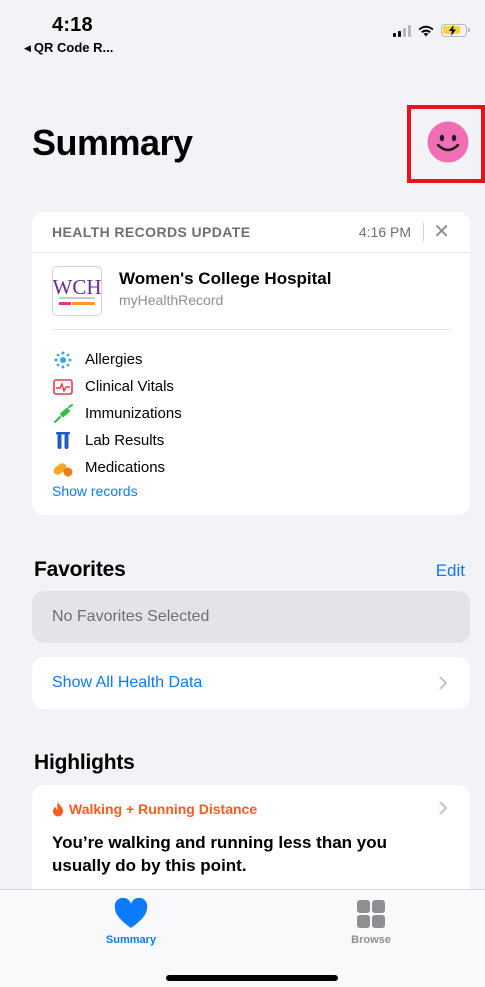 This screenshot has height=987, width=485. I want to click on hospital-logo-text: WCH, so click(77, 287).